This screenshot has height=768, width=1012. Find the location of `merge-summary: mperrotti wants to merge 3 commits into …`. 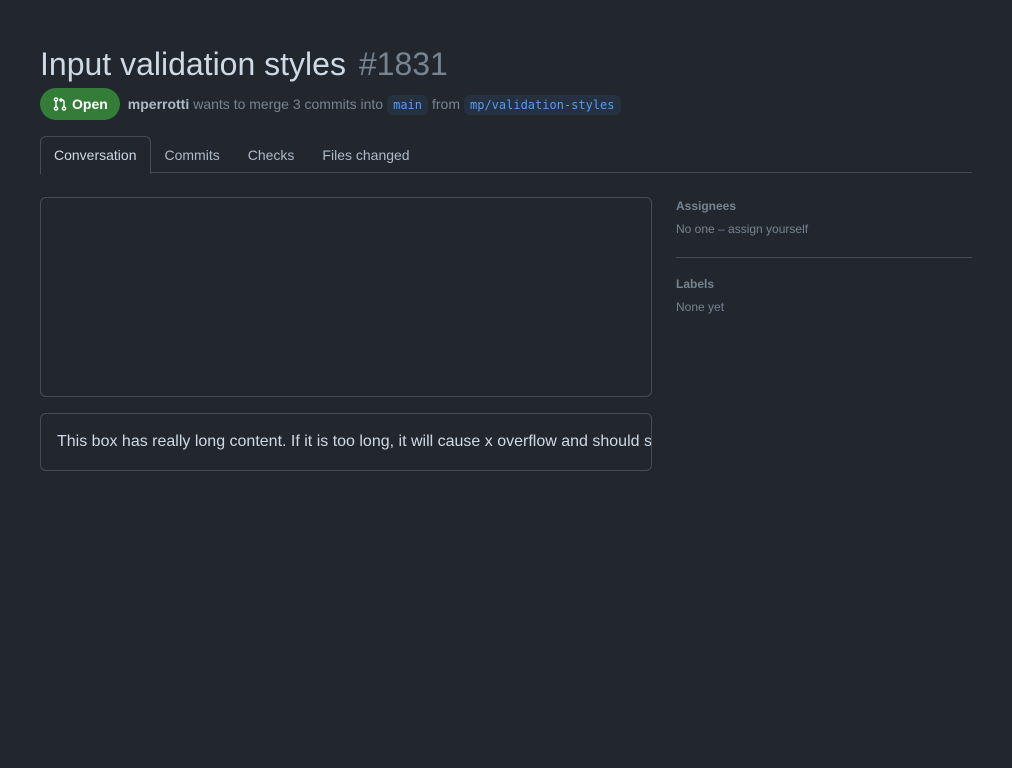

merge-summary: mperrotti wants to merge 3 commits into … is located at coordinates (376, 104).